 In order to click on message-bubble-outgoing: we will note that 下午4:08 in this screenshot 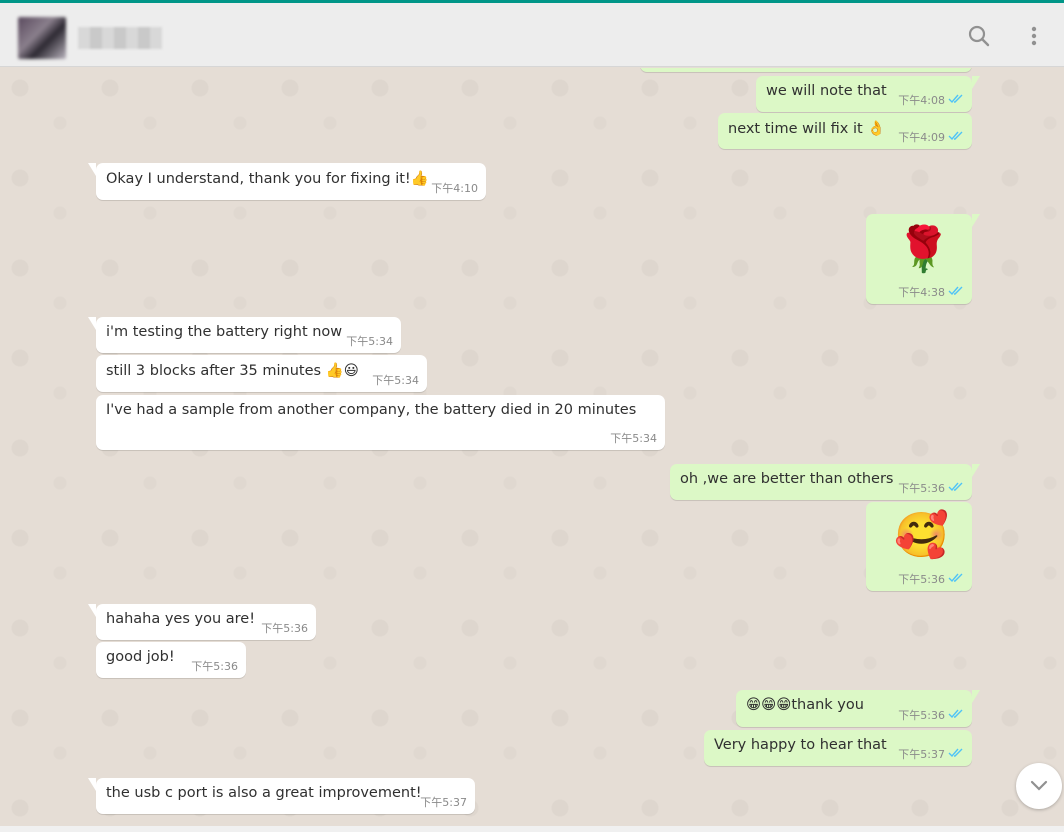, I will do `click(868, 94)`.